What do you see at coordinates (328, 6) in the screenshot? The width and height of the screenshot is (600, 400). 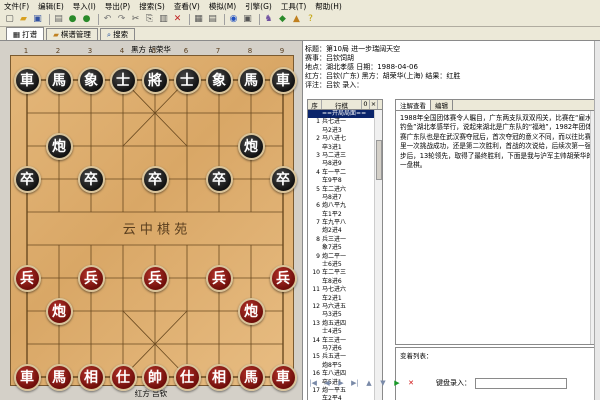 I see `menu-help: 帮助(H)` at bounding box center [328, 6].